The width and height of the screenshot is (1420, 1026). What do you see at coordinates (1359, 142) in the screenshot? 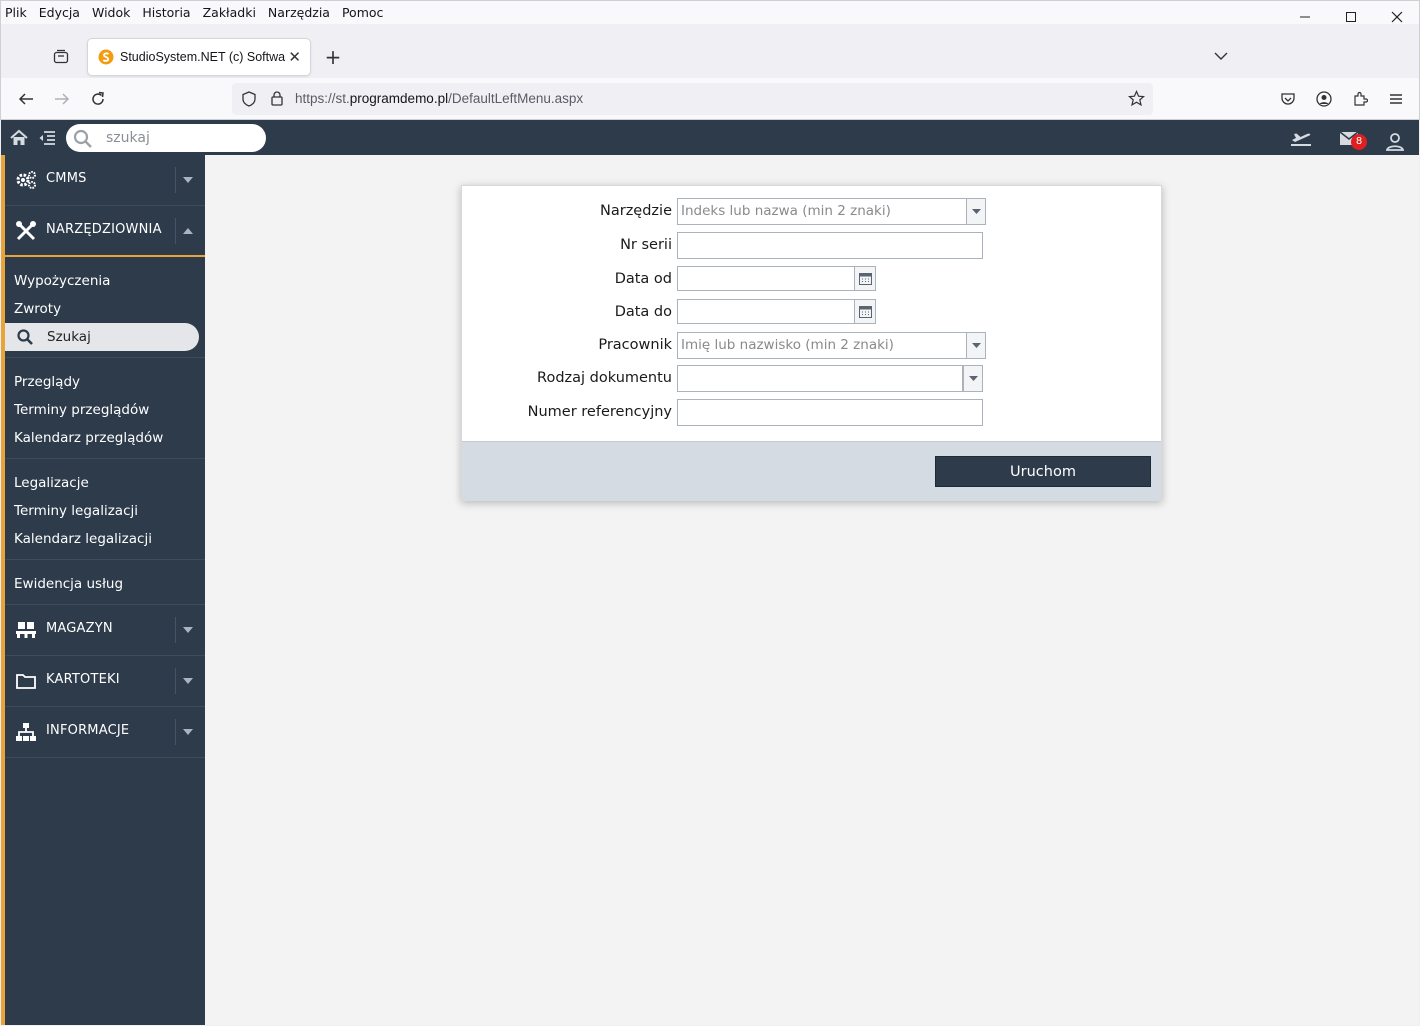
I see `mail-count-badge: 8` at bounding box center [1359, 142].